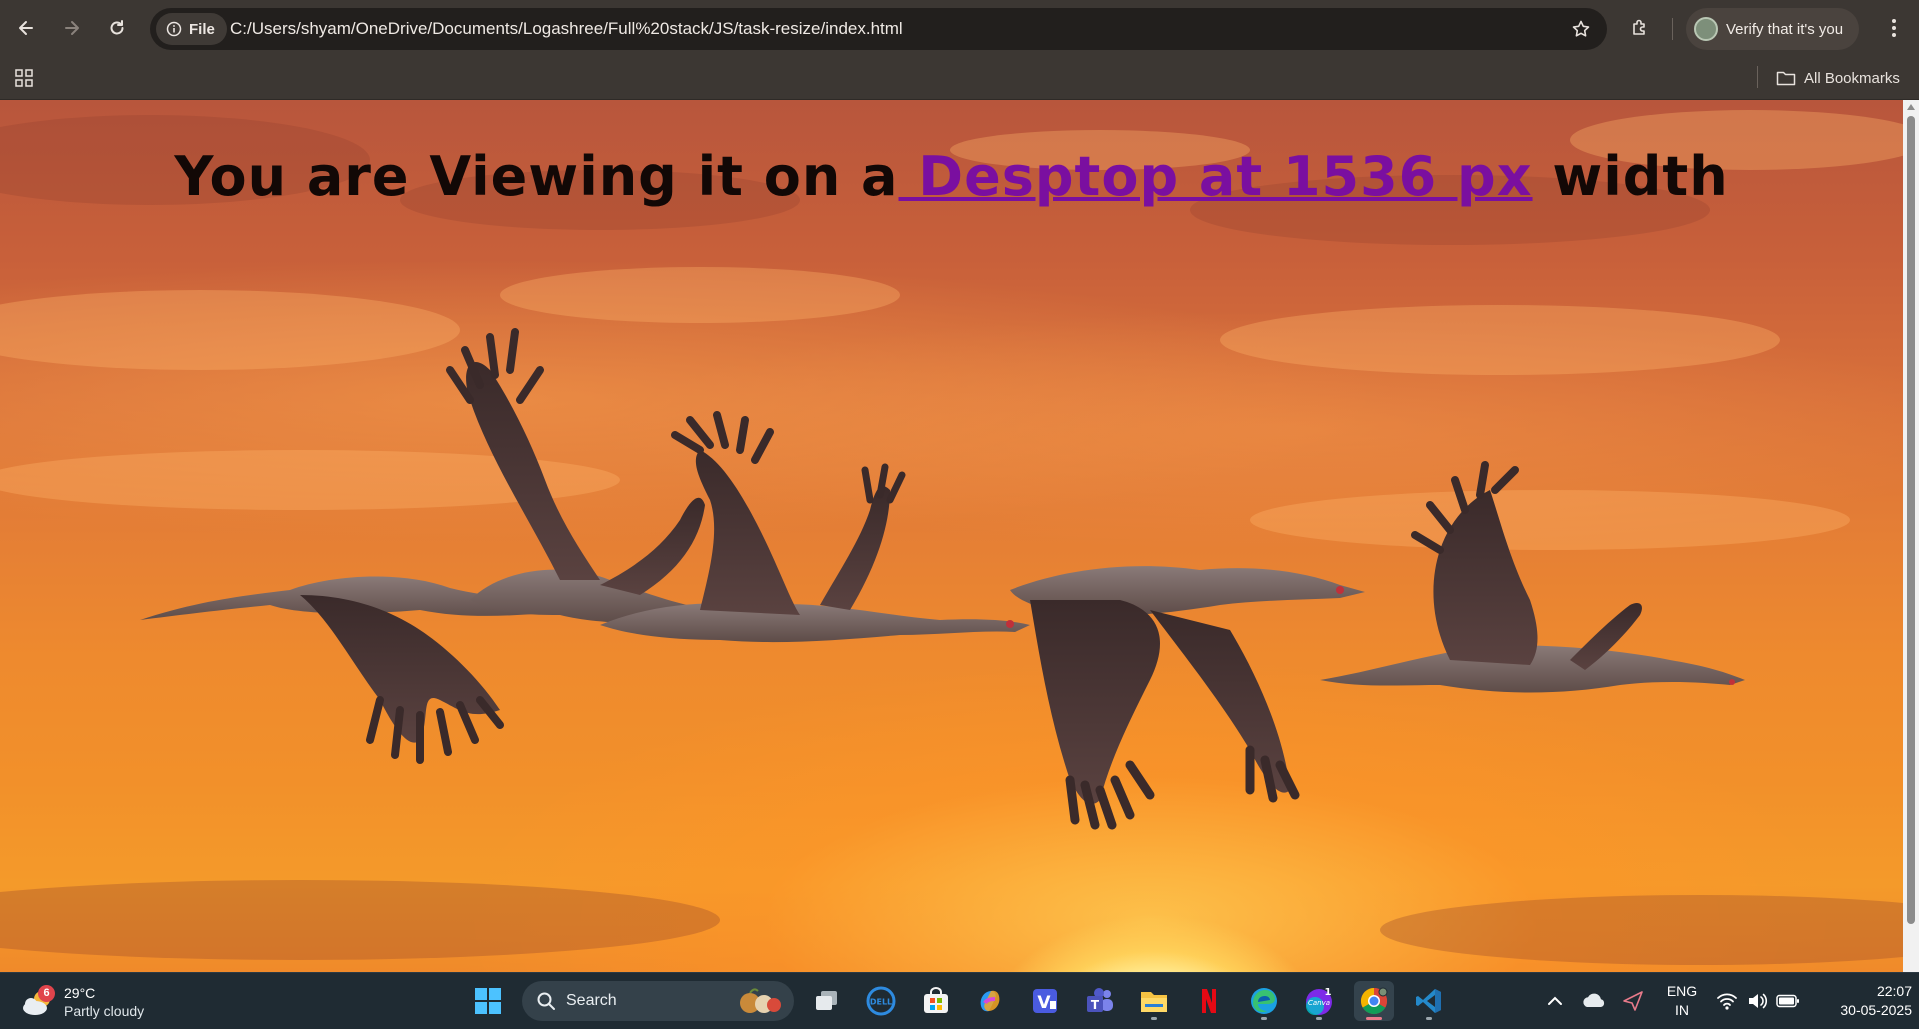 Image resolution: width=1919 pixels, height=1029 pixels. I want to click on bookmarks-divider, so click(1757, 77).